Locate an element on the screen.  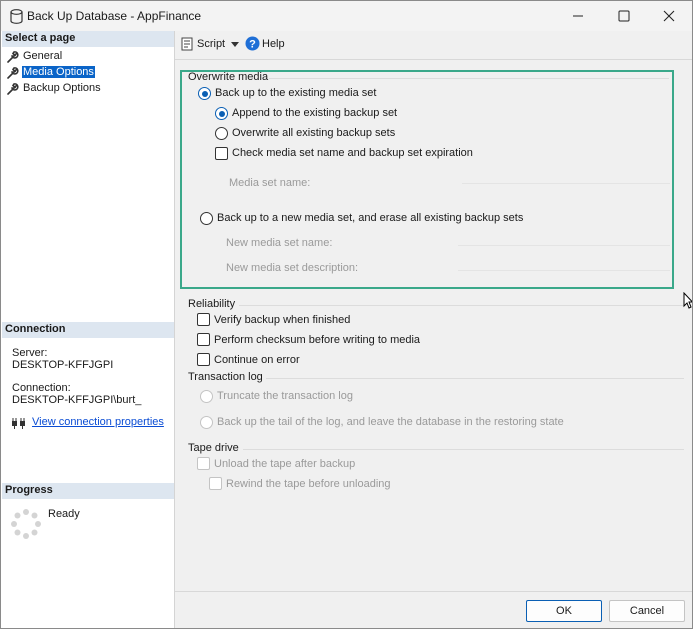
reliability-heading: Reliability is located at coordinates (212, 304).